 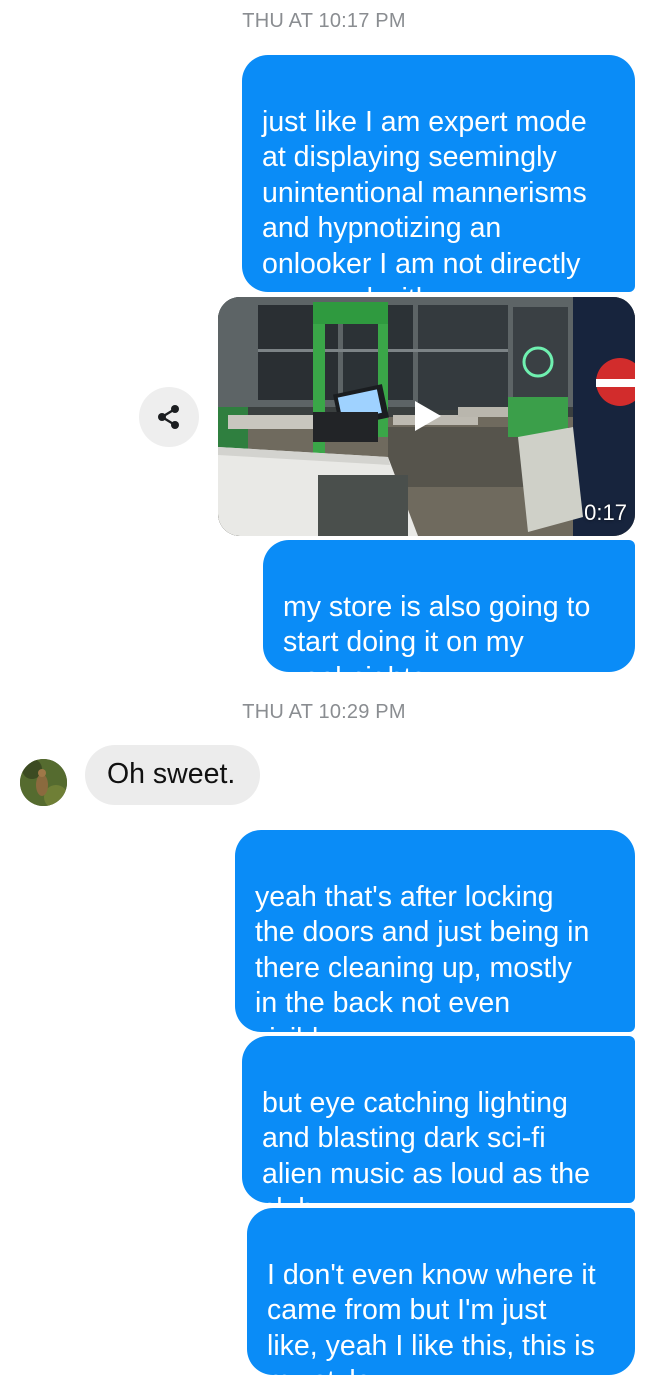 I want to click on contact-avatar, so click(x=43, y=782).